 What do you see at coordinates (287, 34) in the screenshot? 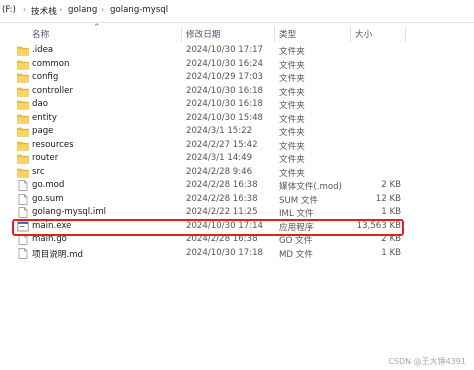
I see `column-header-type: 类型` at bounding box center [287, 34].